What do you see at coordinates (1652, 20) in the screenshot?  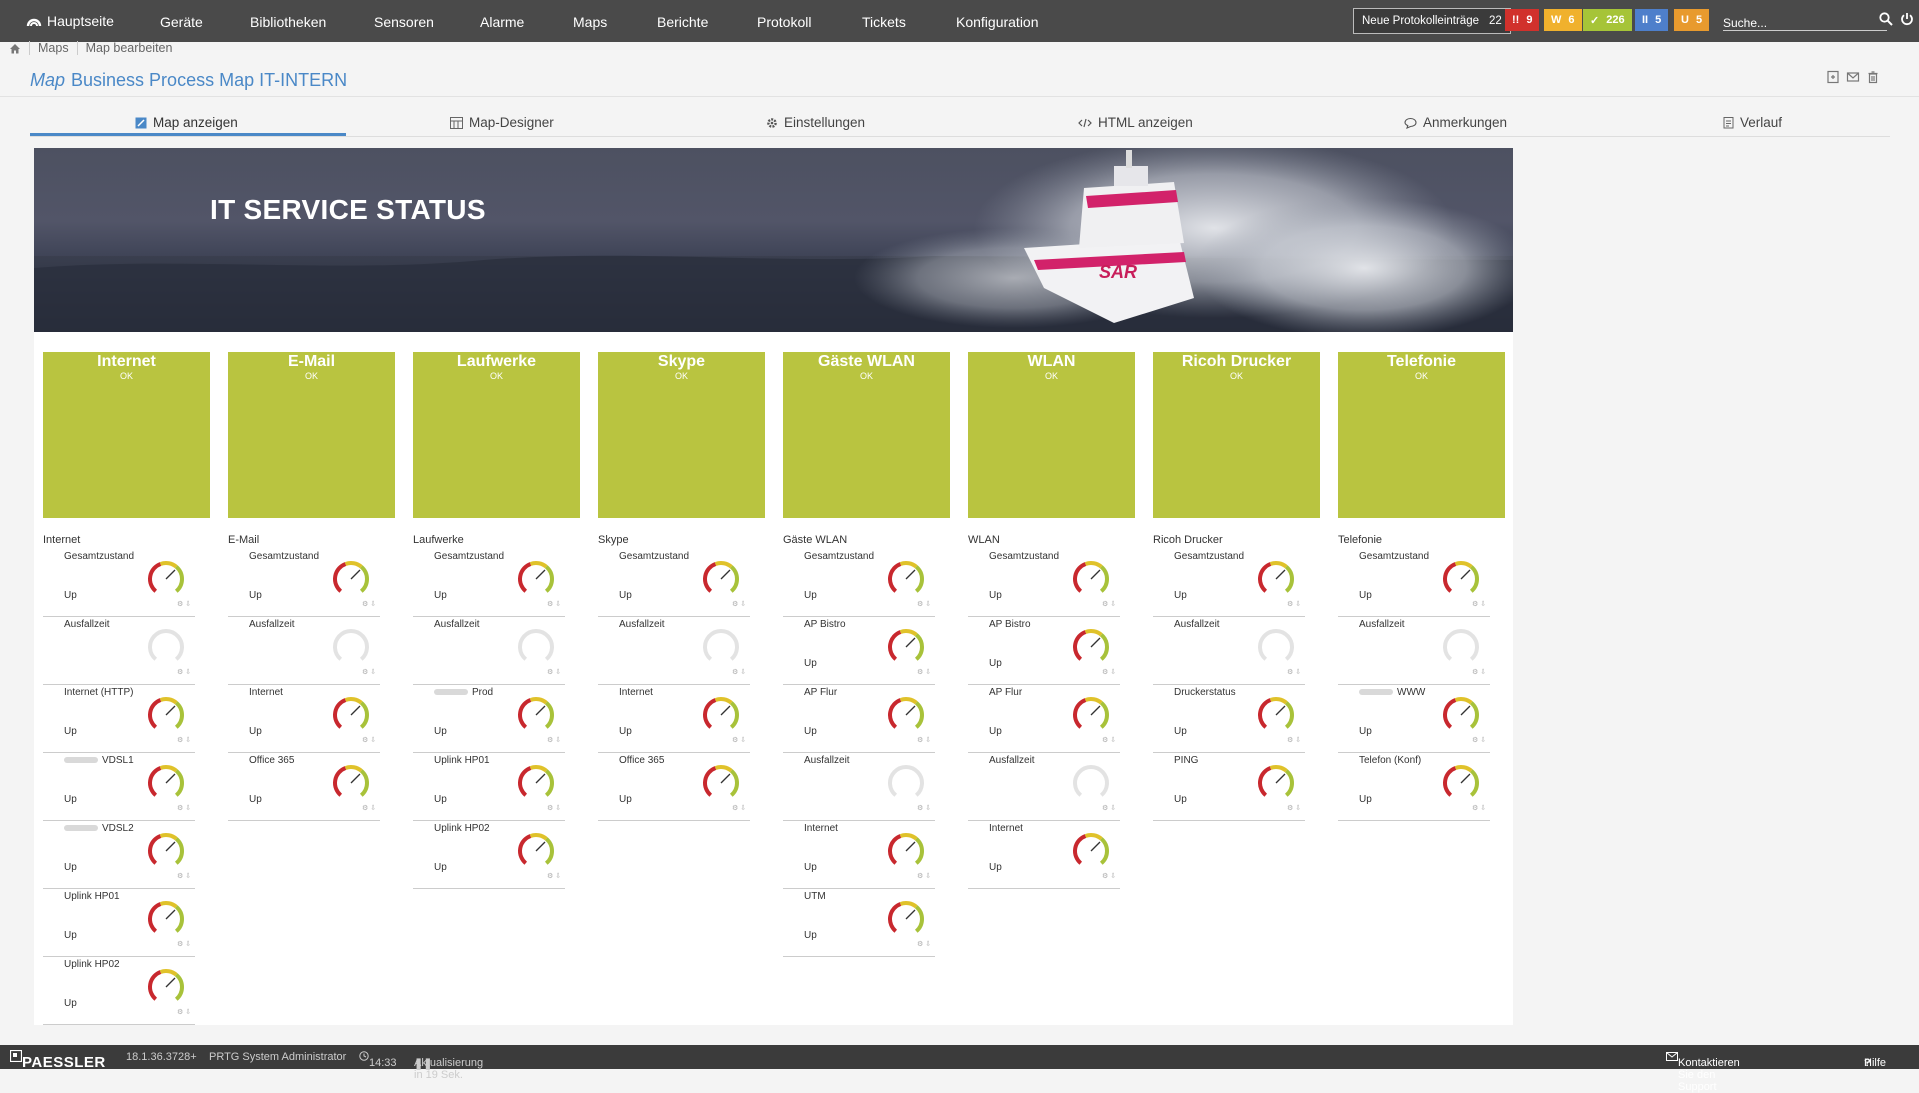 I see `alarm-badge-paused: II 5` at bounding box center [1652, 20].